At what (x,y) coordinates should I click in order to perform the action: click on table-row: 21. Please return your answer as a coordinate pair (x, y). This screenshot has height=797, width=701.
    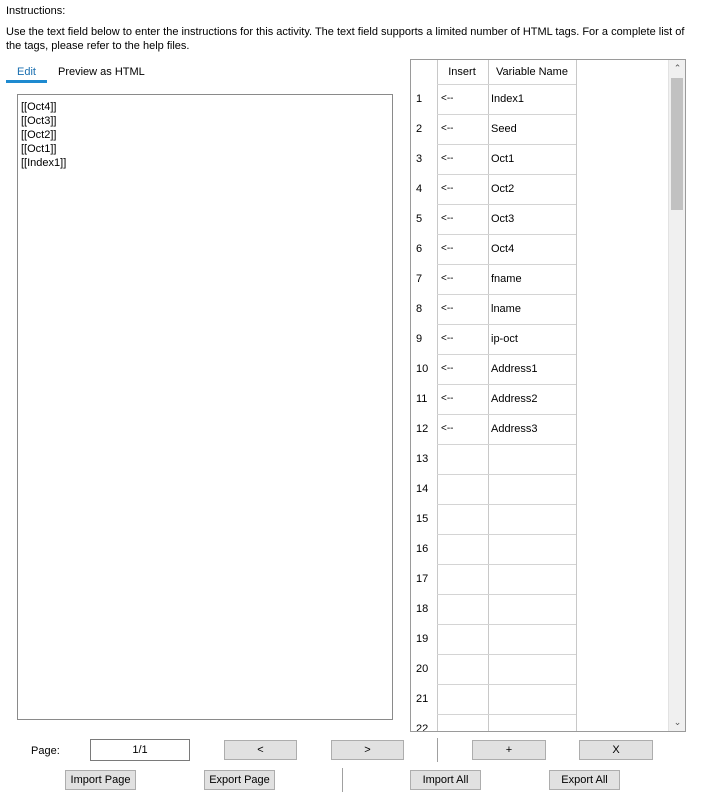
    Looking at the image, I should click on (493, 699).